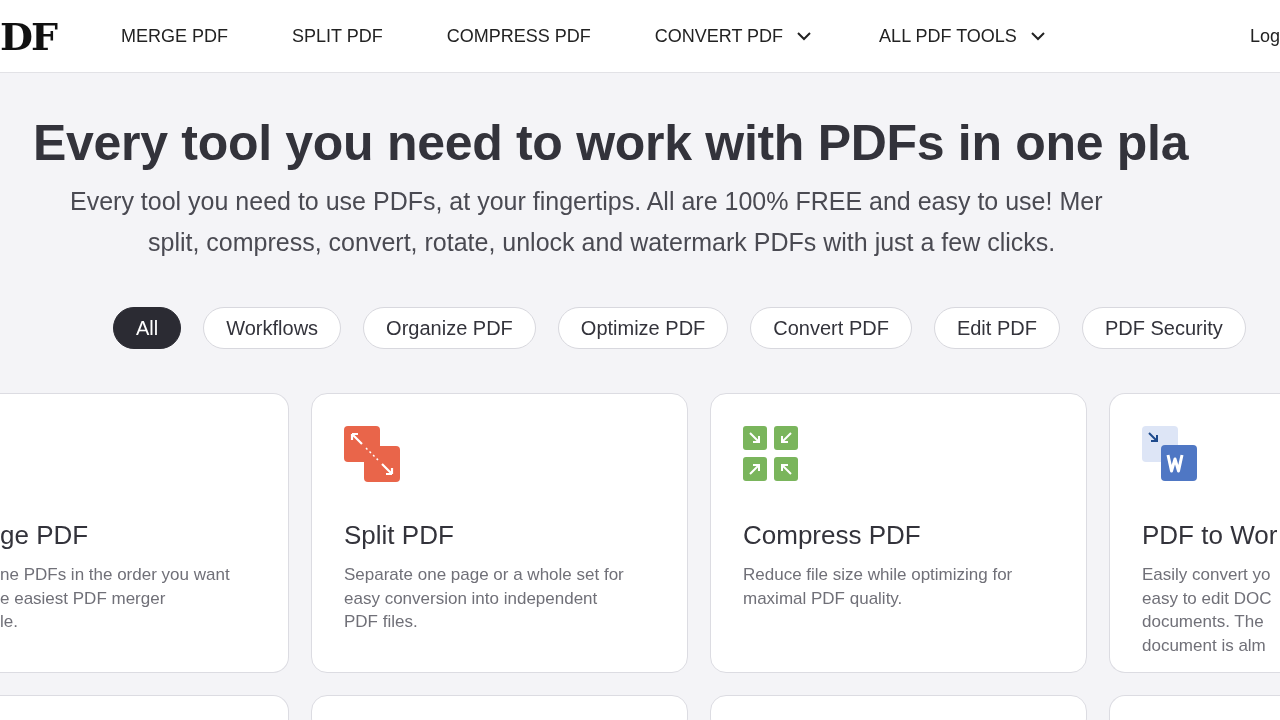 The height and width of the screenshot is (720, 1280). I want to click on nav-link: SPLIT PDF, so click(337, 36).